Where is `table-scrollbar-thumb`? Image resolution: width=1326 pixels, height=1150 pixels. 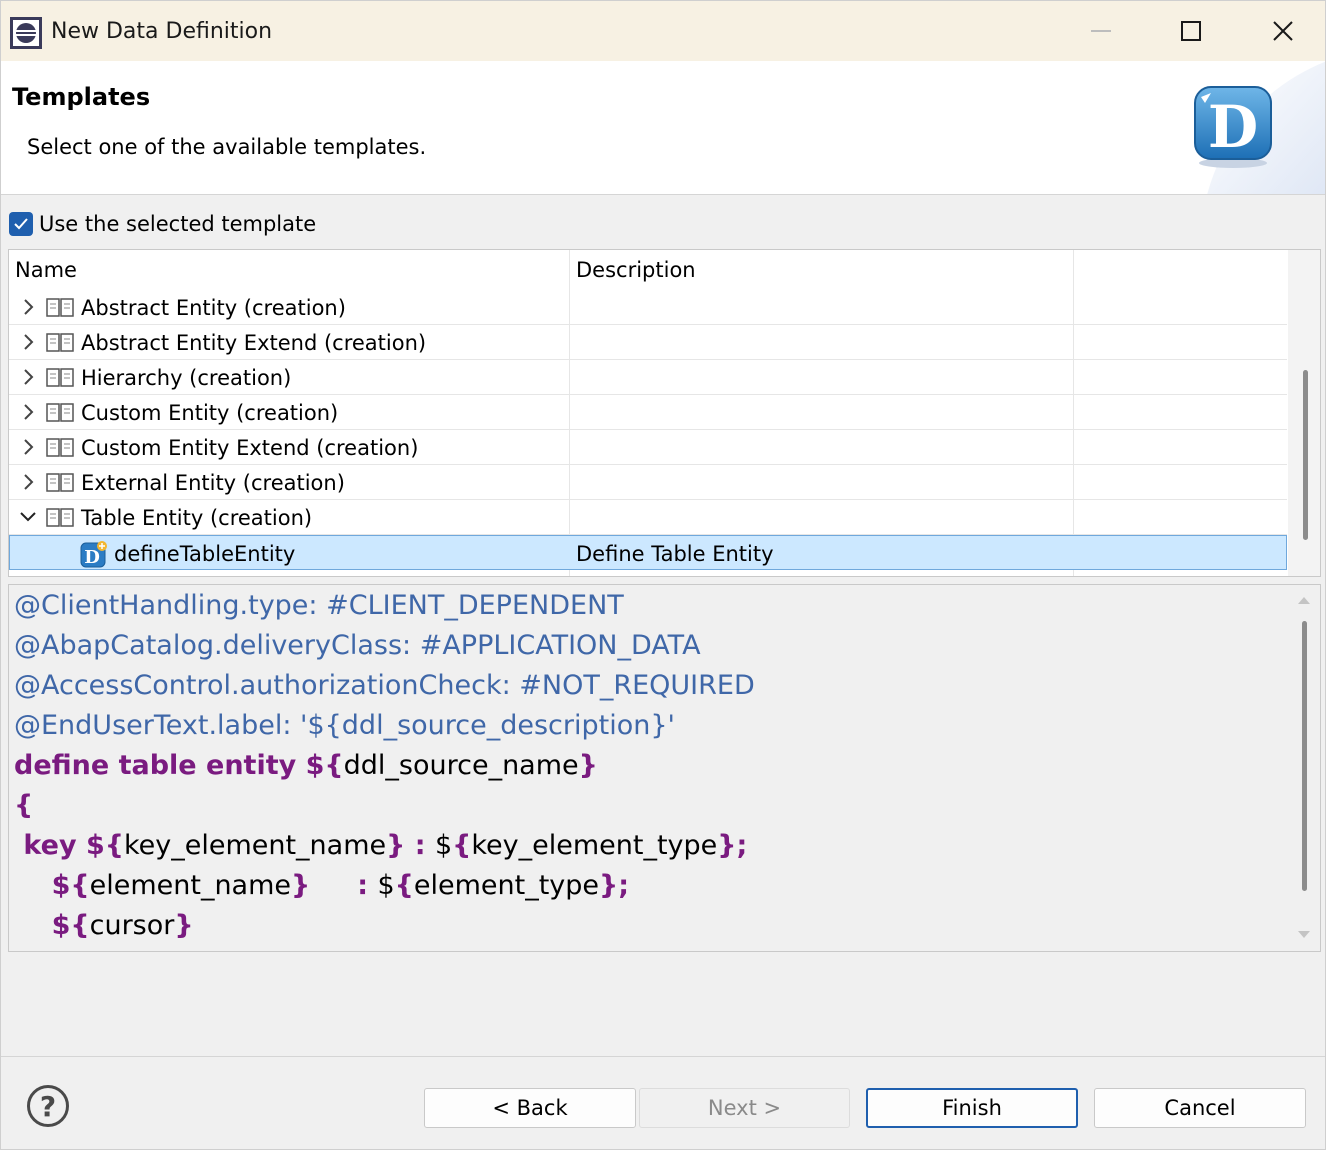 table-scrollbar-thumb is located at coordinates (1305, 455).